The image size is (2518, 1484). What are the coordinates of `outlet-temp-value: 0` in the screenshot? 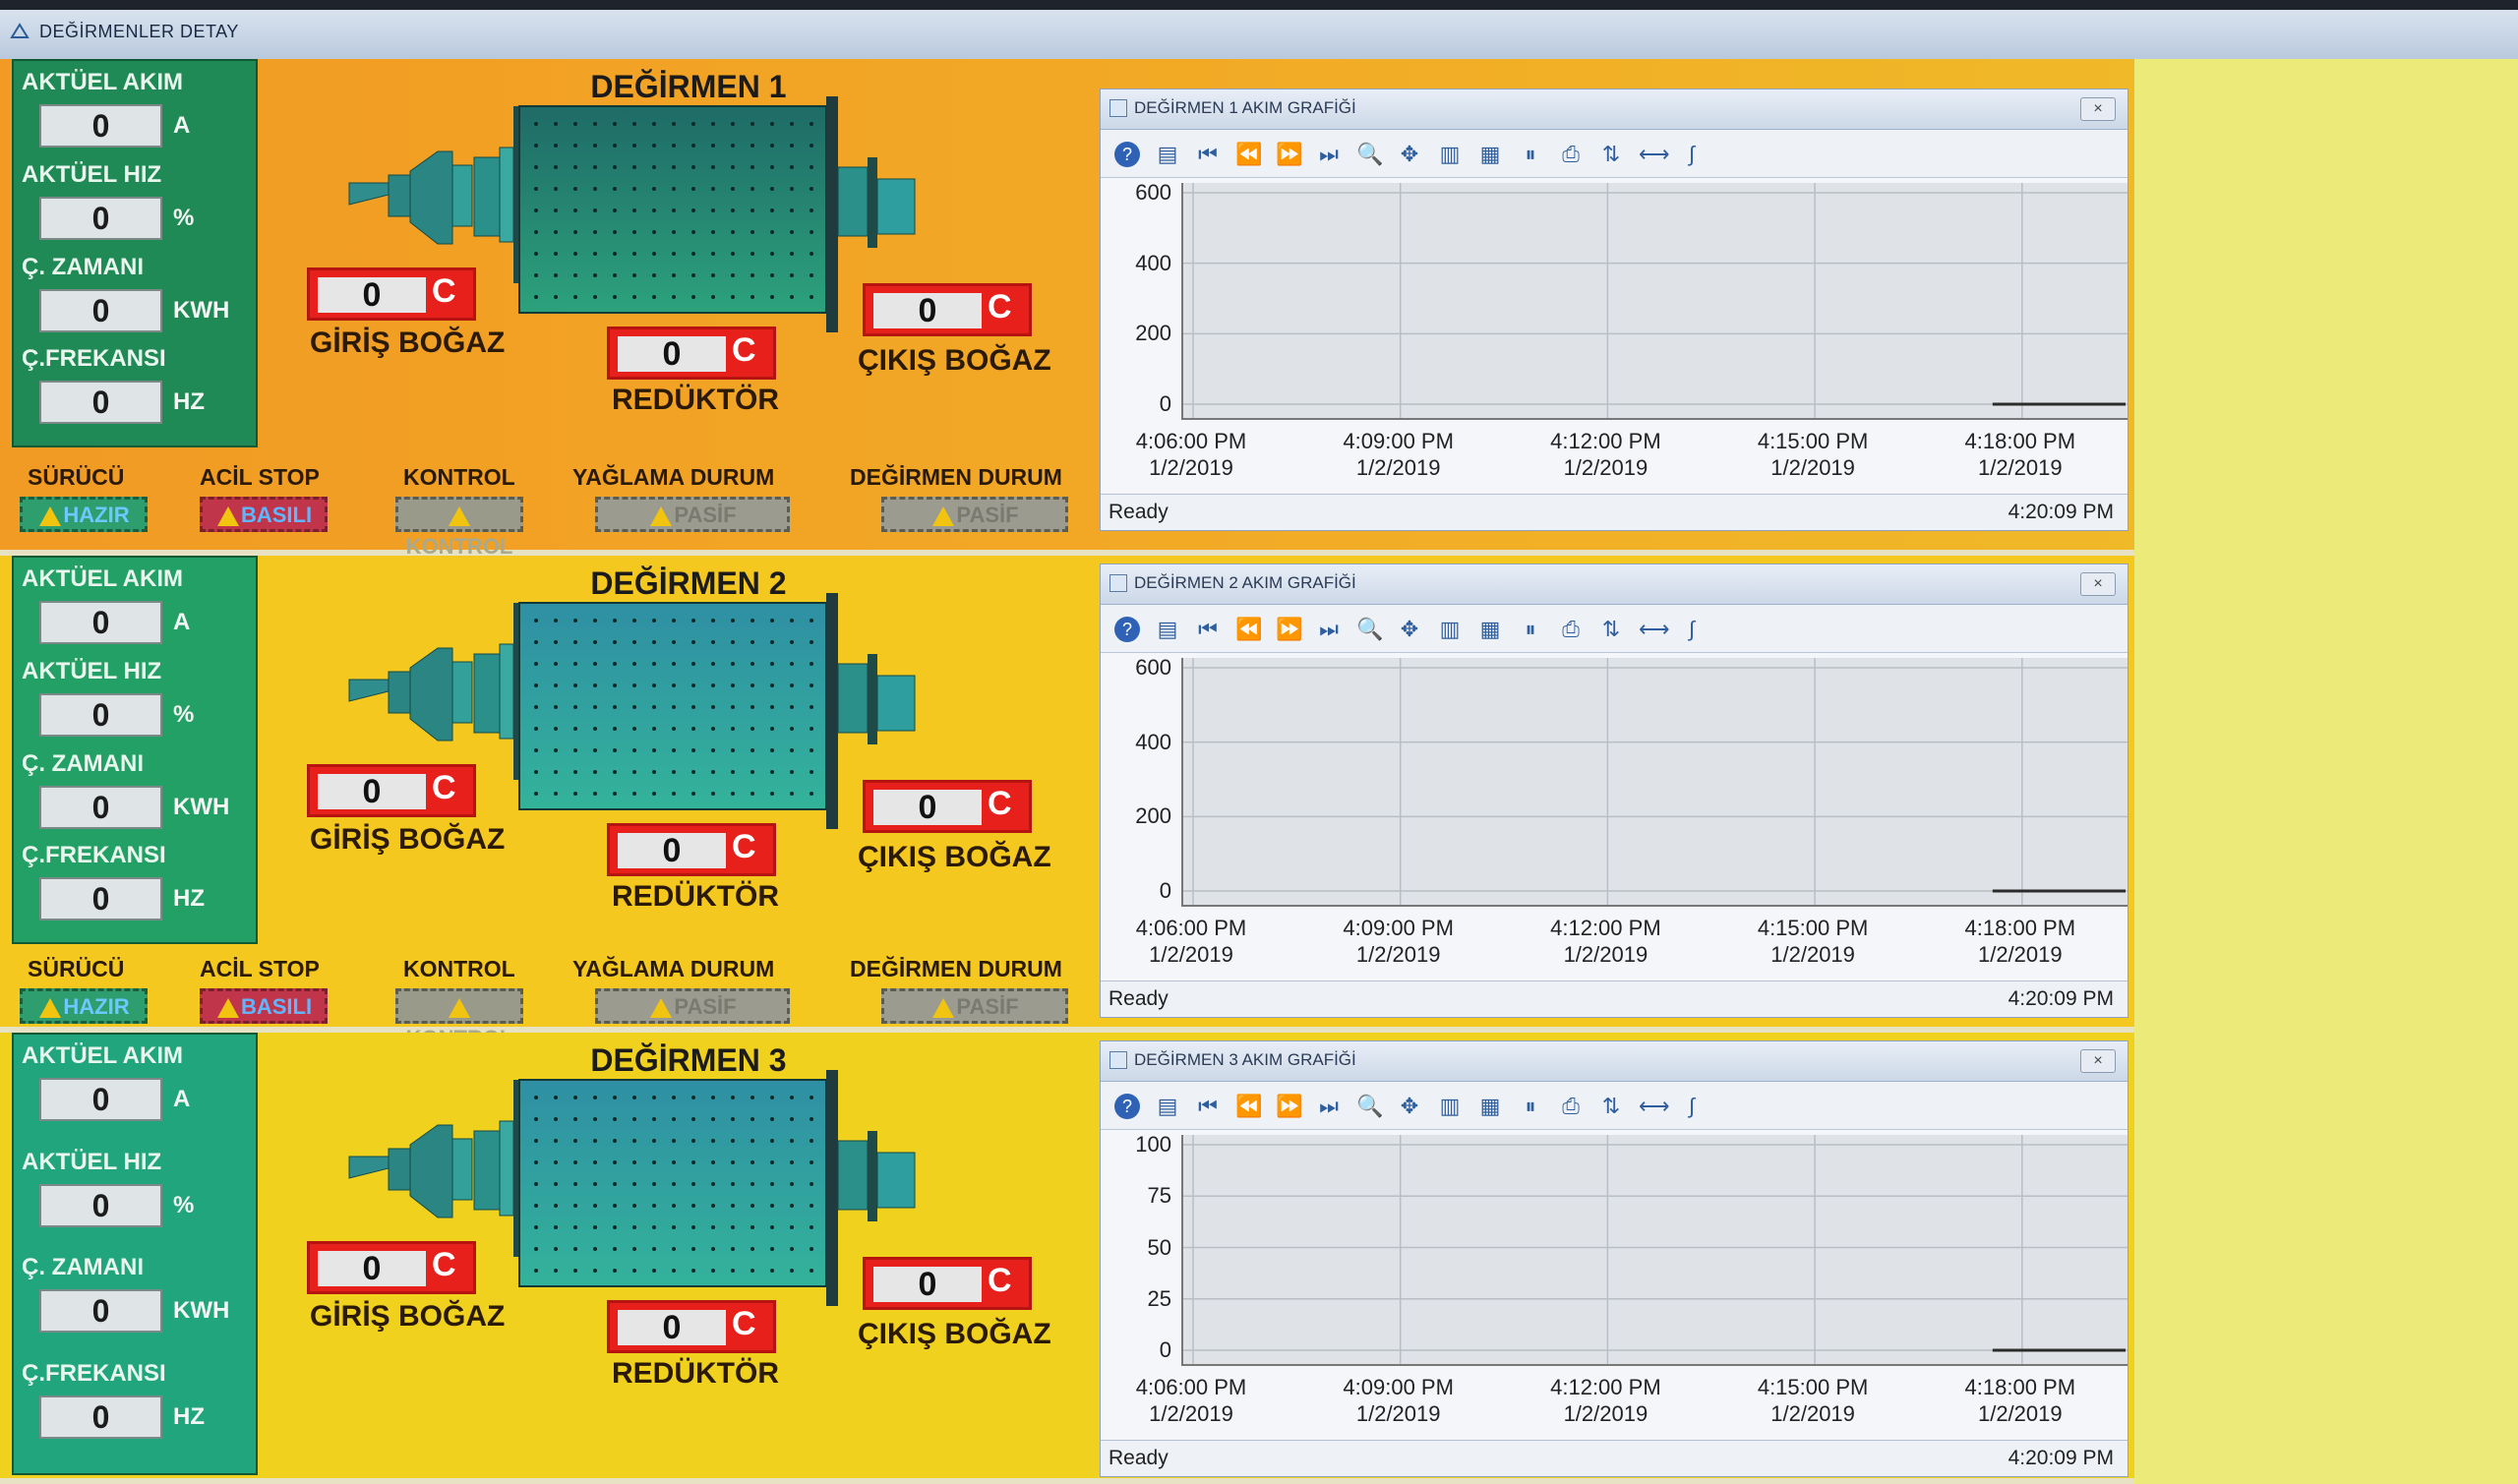 It's located at (927, 311).